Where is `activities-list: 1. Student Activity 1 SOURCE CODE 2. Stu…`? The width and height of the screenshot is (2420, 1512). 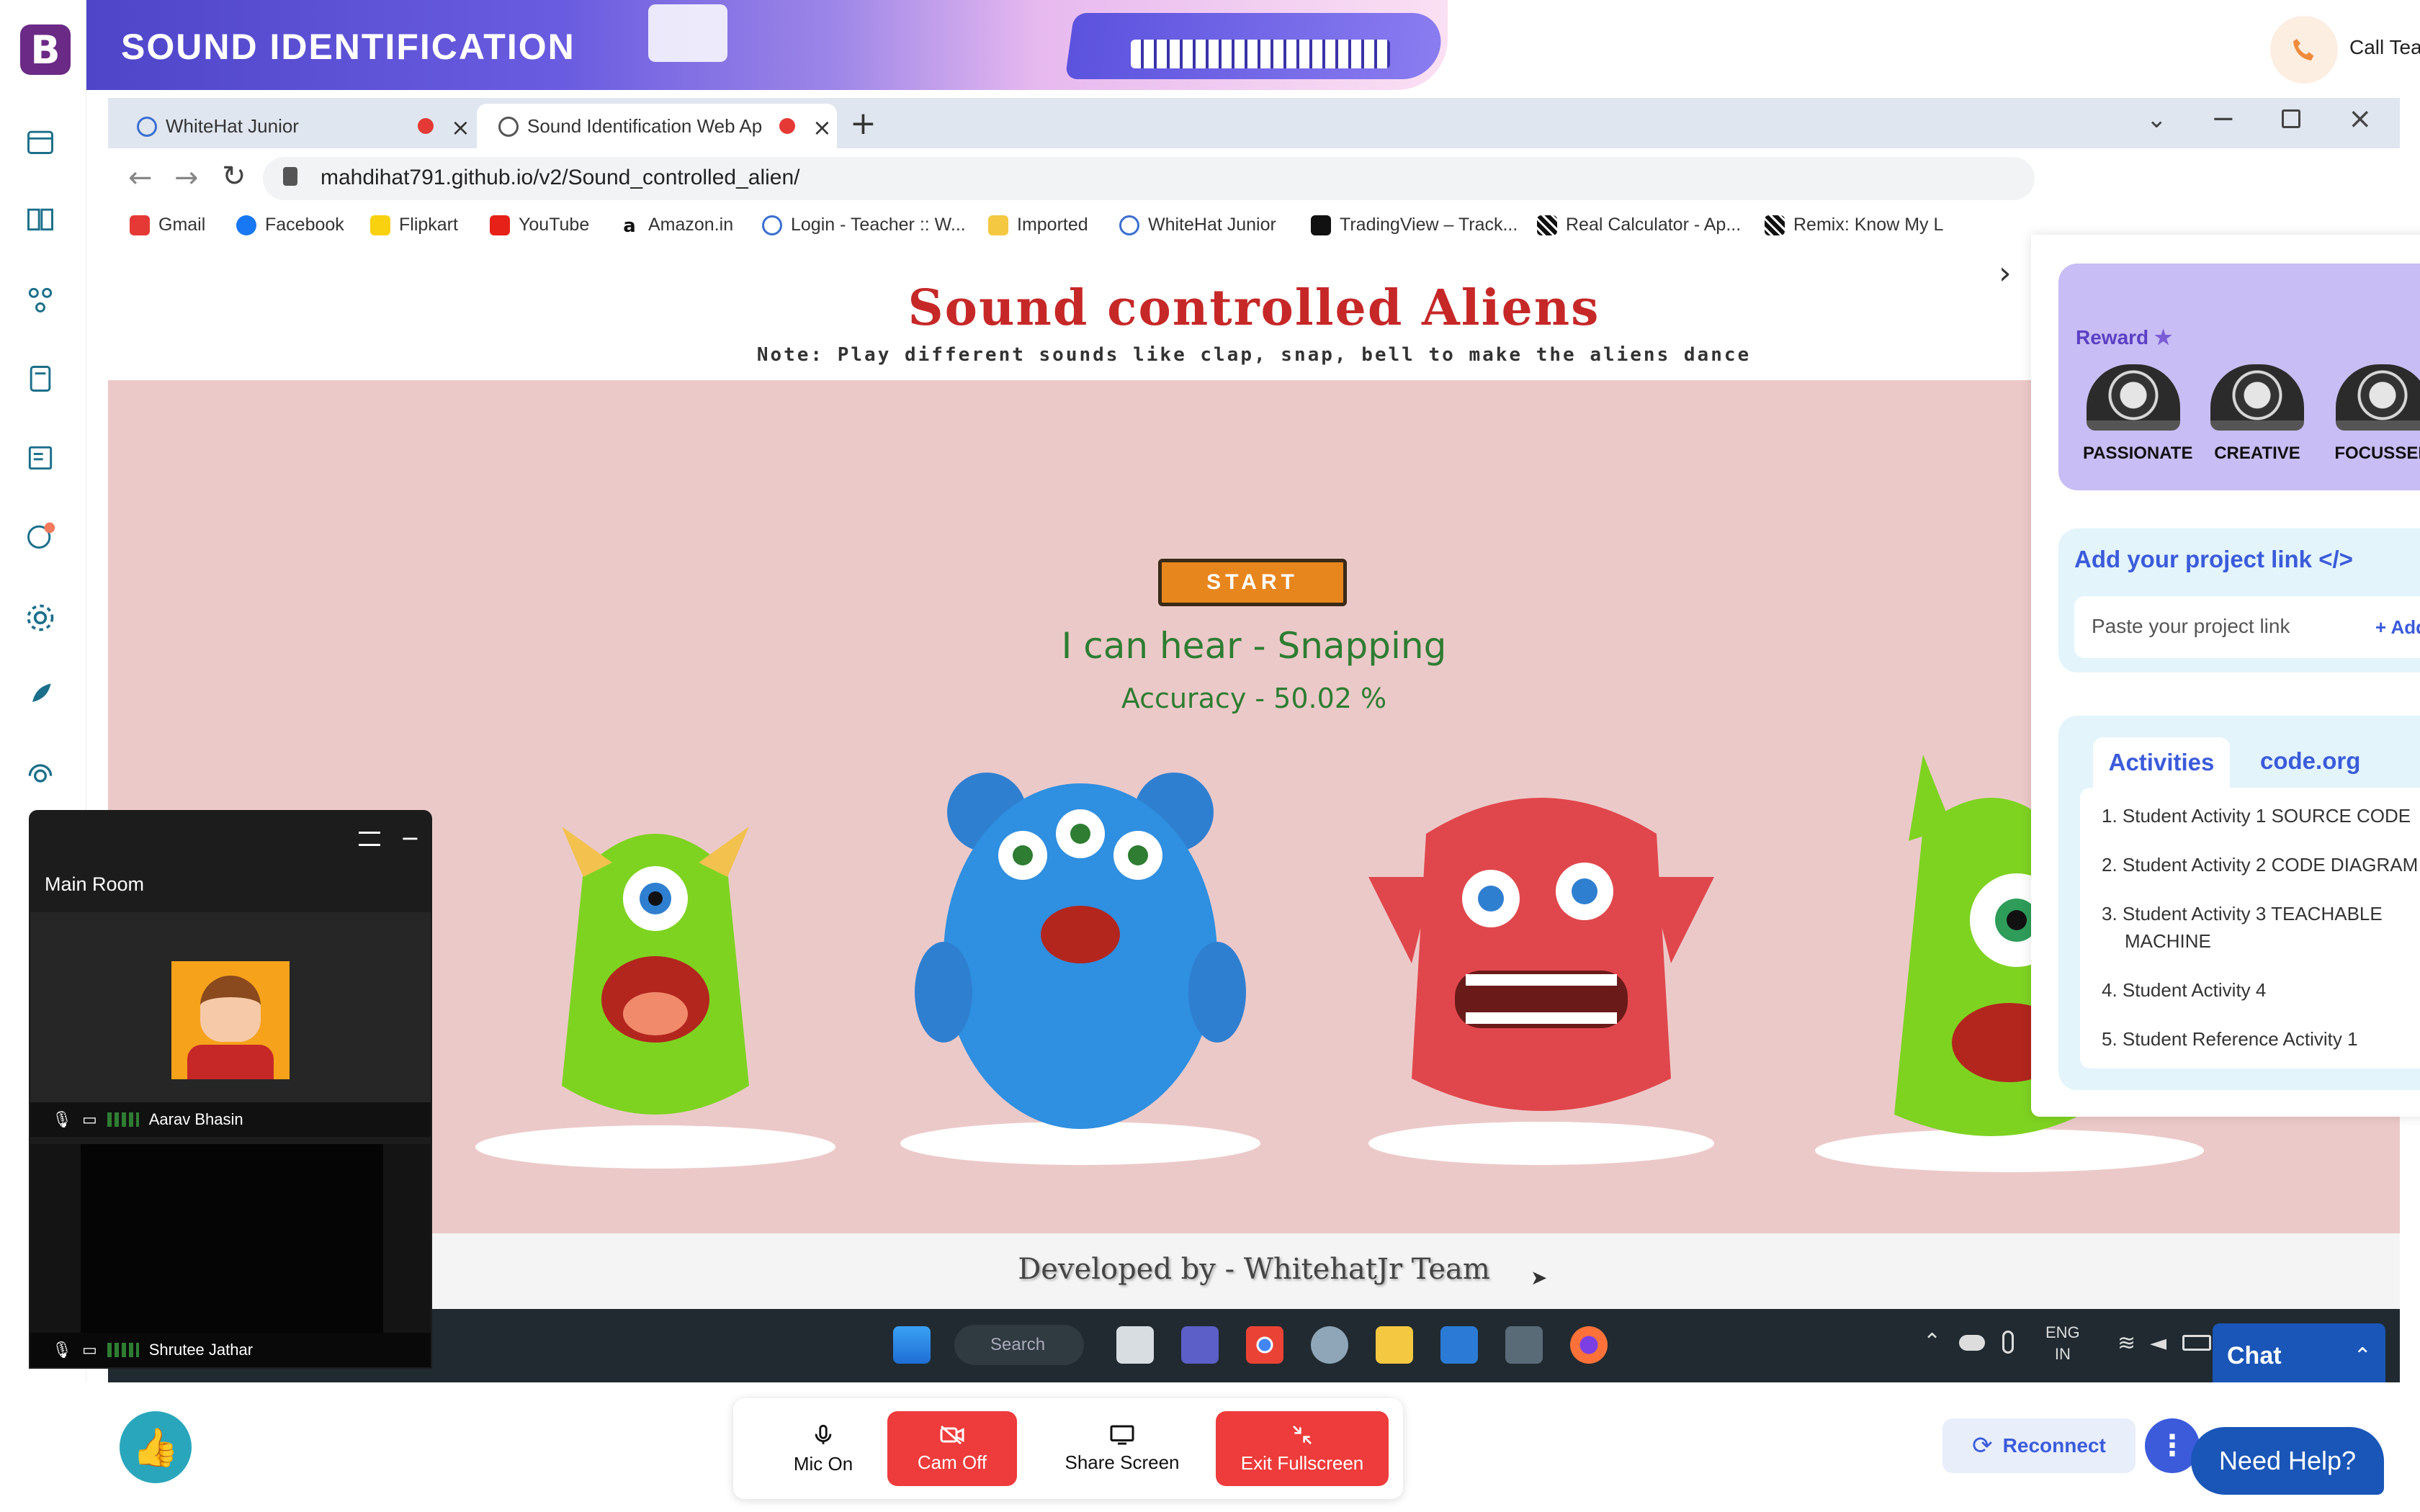 activities-list: 1. Student Activity 1 SOURCE CODE 2. Stu… is located at coordinates (2250, 928).